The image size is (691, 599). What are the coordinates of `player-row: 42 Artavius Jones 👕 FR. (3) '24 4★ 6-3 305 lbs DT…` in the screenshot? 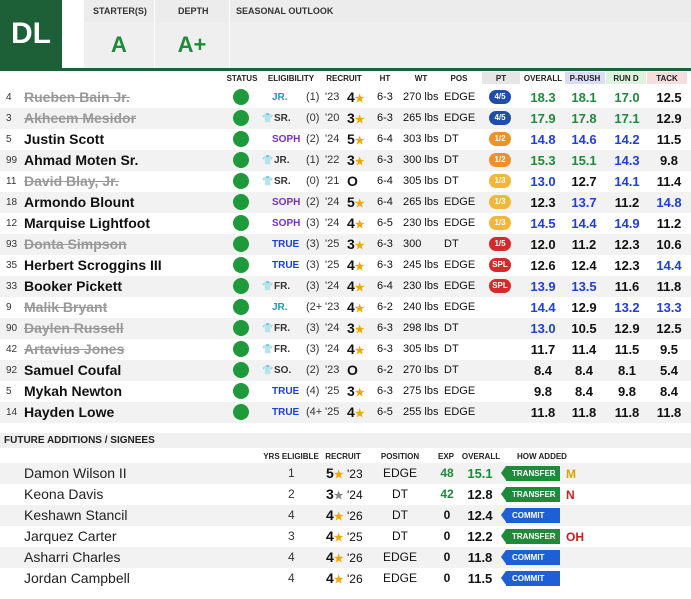 It's located at (345, 349).